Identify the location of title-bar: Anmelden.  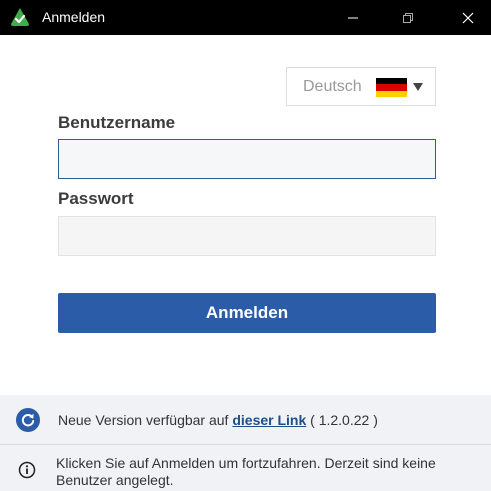
(245, 17).